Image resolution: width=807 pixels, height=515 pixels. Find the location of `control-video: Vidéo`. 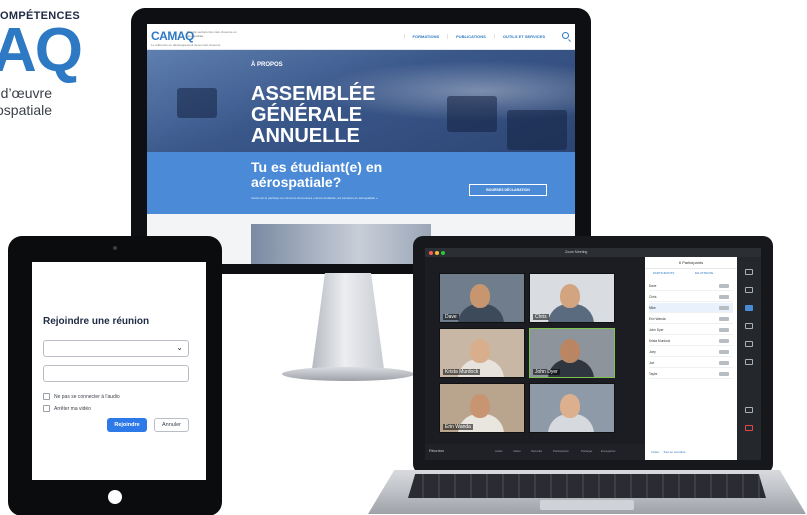

control-video: Vidéo is located at coordinates (517, 451).